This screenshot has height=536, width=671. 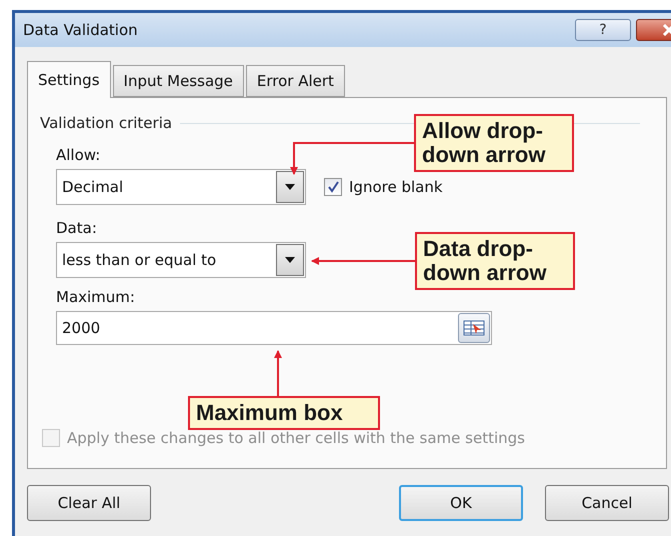 I want to click on maximum-field: 2000, so click(x=274, y=328).